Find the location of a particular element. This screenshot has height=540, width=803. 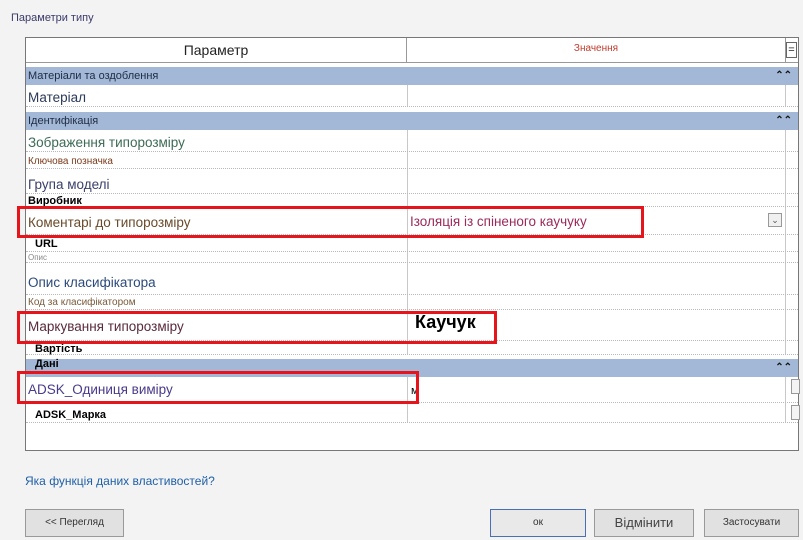

param-name: ADSK_Марка is located at coordinates (71, 415).